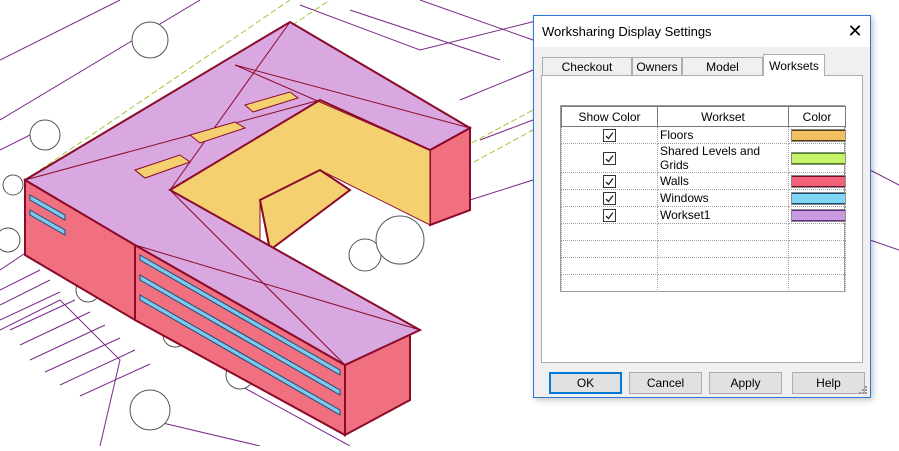 The height and width of the screenshot is (451, 899). Describe the element at coordinates (723, 158) in the screenshot. I see `workset-name-cell: Shared Levels and Grids` at that location.